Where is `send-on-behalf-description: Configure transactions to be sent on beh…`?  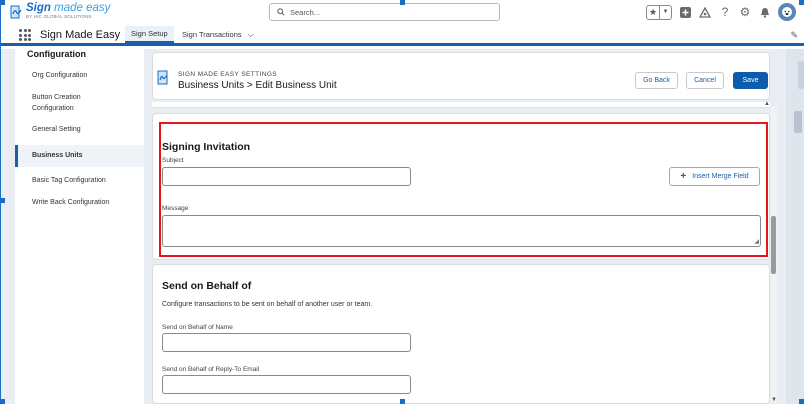
send-on-behalf-description: Configure transactions to be sent on beh… is located at coordinates (267, 304).